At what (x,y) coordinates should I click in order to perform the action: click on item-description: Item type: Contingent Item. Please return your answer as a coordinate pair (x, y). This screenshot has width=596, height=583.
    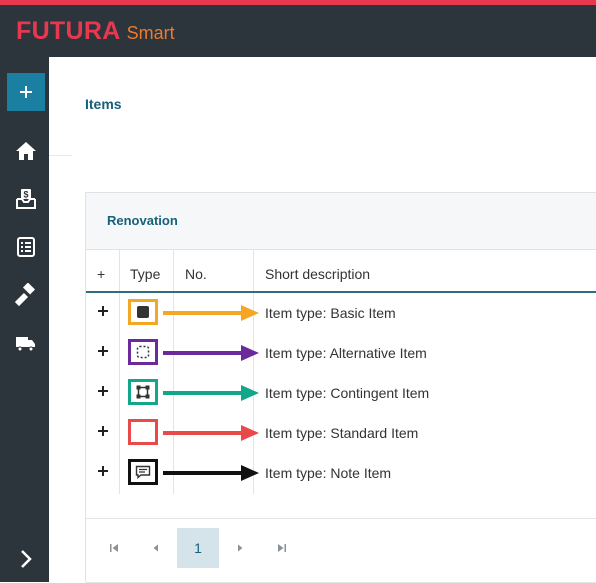
    Looking at the image, I should click on (347, 393).